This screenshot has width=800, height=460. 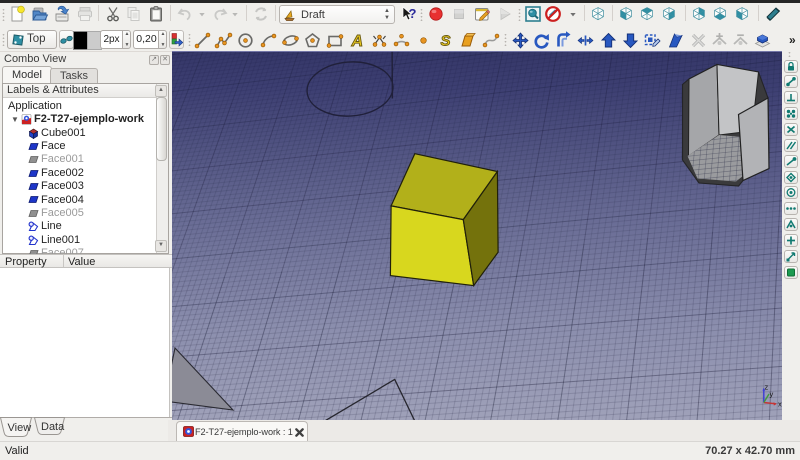 I want to click on svg-text: z, so click(x=767, y=387).